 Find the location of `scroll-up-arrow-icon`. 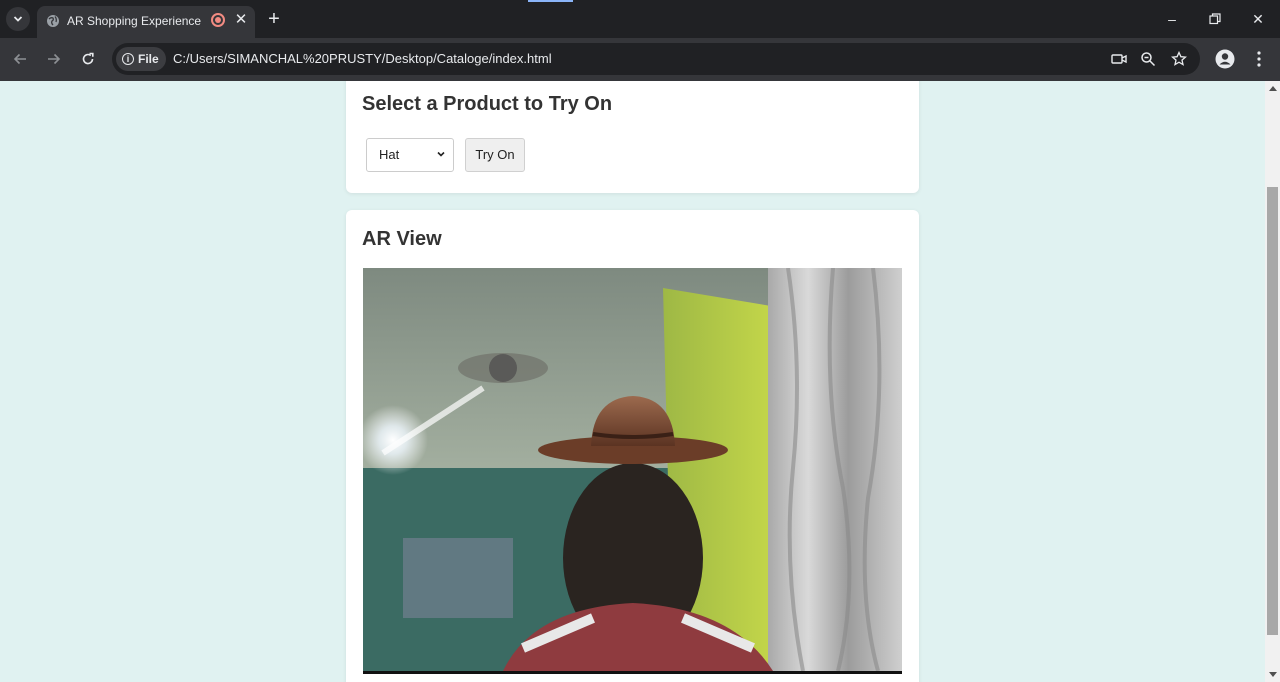

scroll-up-arrow-icon is located at coordinates (1273, 88).